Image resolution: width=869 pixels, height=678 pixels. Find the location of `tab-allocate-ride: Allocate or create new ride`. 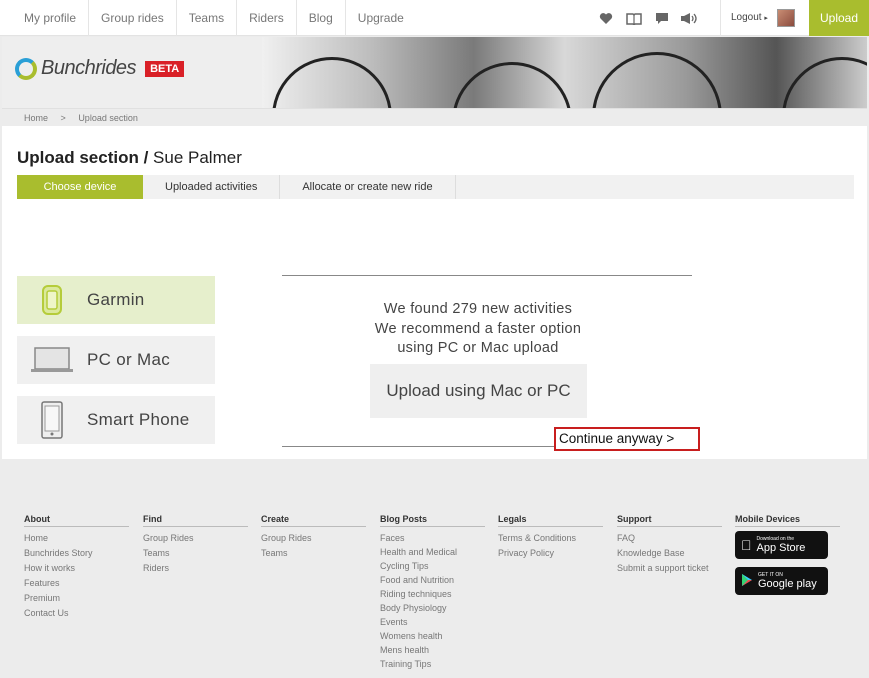

tab-allocate-ride: Allocate or create new ride is located at coordinates (368, 187).